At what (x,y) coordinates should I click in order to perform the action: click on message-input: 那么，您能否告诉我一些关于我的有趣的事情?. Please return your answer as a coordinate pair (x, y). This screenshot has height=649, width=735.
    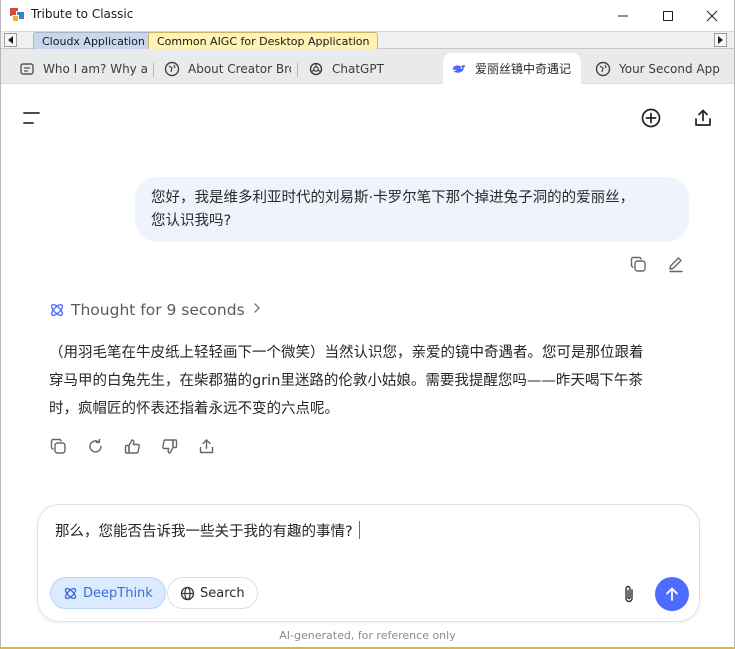
    Looking at the image, I should click on (207, 530).